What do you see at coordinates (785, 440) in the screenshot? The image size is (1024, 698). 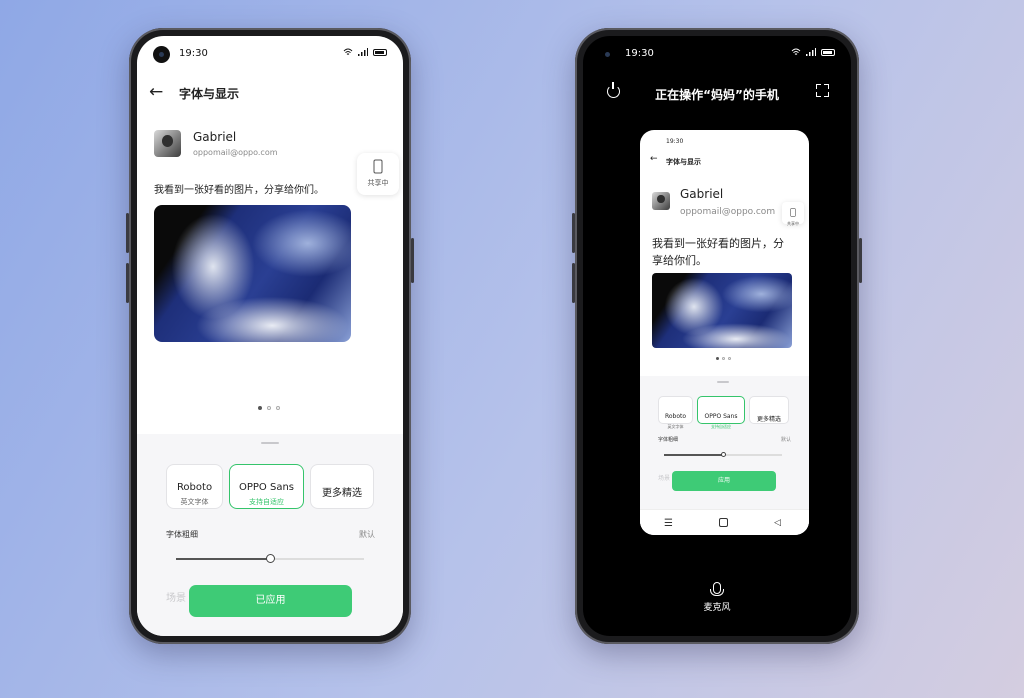 I see `mini-weight-default: 默认` at bounding box center [785, 440].